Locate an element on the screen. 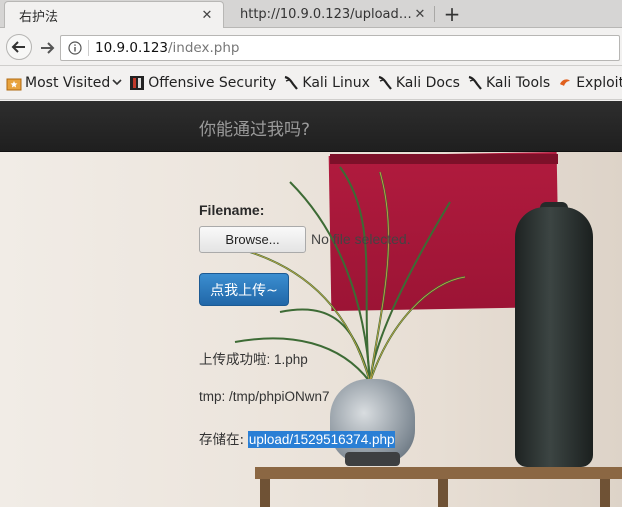  tmp-path-text: tmp: /tmp/phpiONwn7 is located at coordinates (264, 396).